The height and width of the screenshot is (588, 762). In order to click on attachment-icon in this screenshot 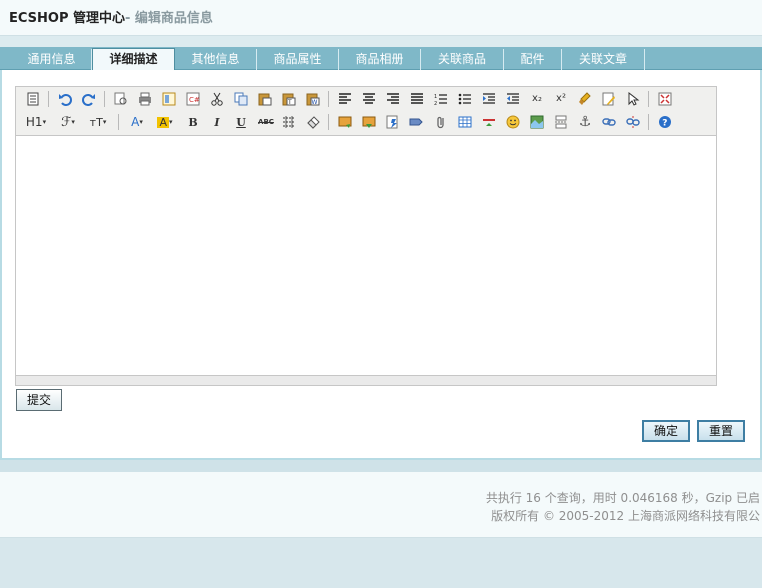, I will do `click(441, 122)`.